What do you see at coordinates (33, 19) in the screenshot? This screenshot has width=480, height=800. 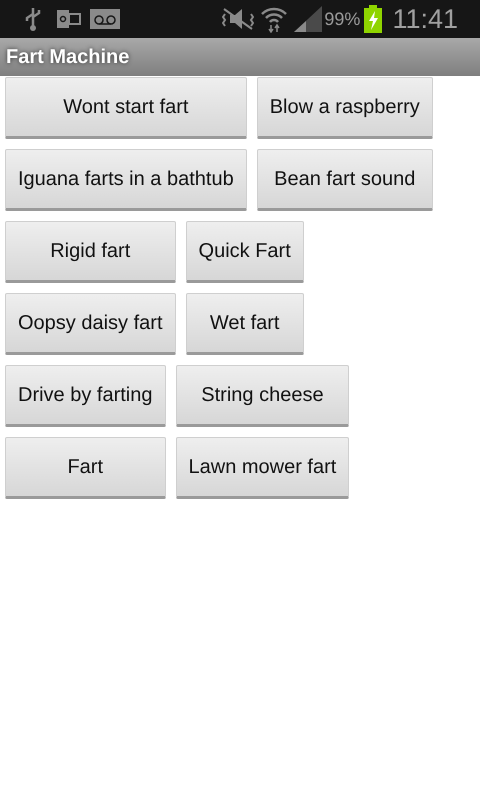 I see `usb-icon` at bounding box center [33, 19].